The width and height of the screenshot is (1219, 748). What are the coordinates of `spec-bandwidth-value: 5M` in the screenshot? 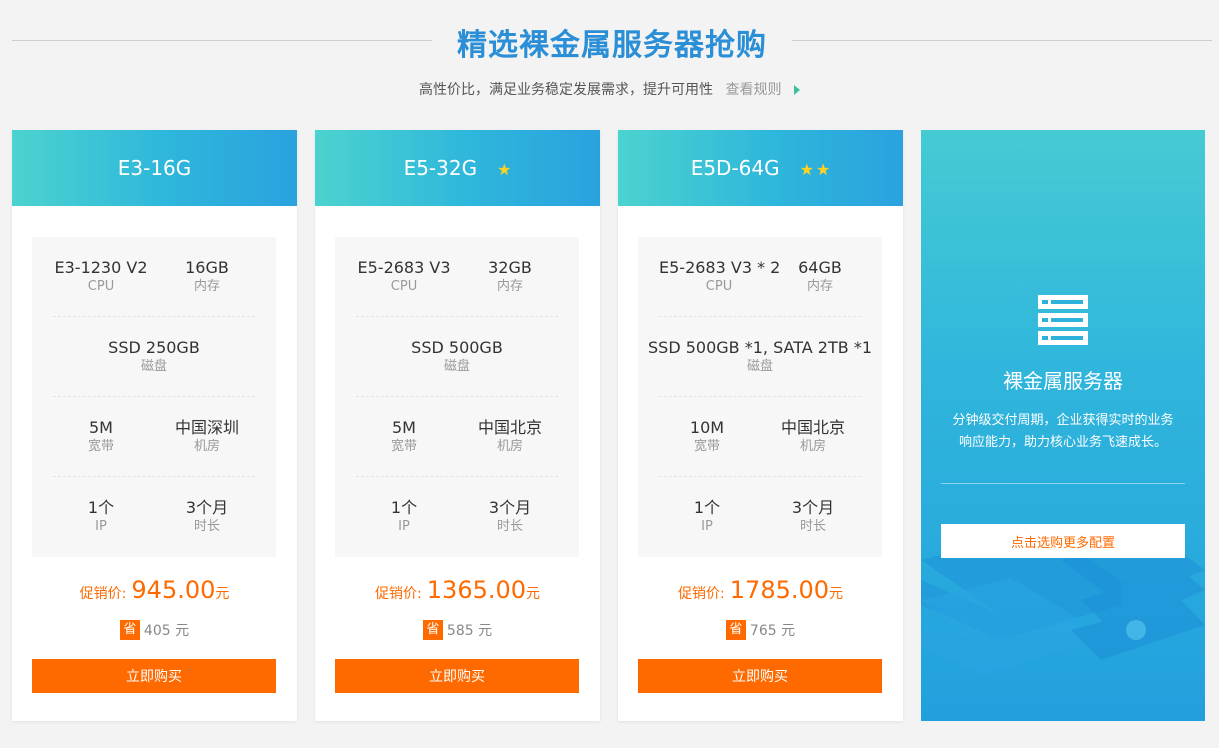 It's located at (404, 427).